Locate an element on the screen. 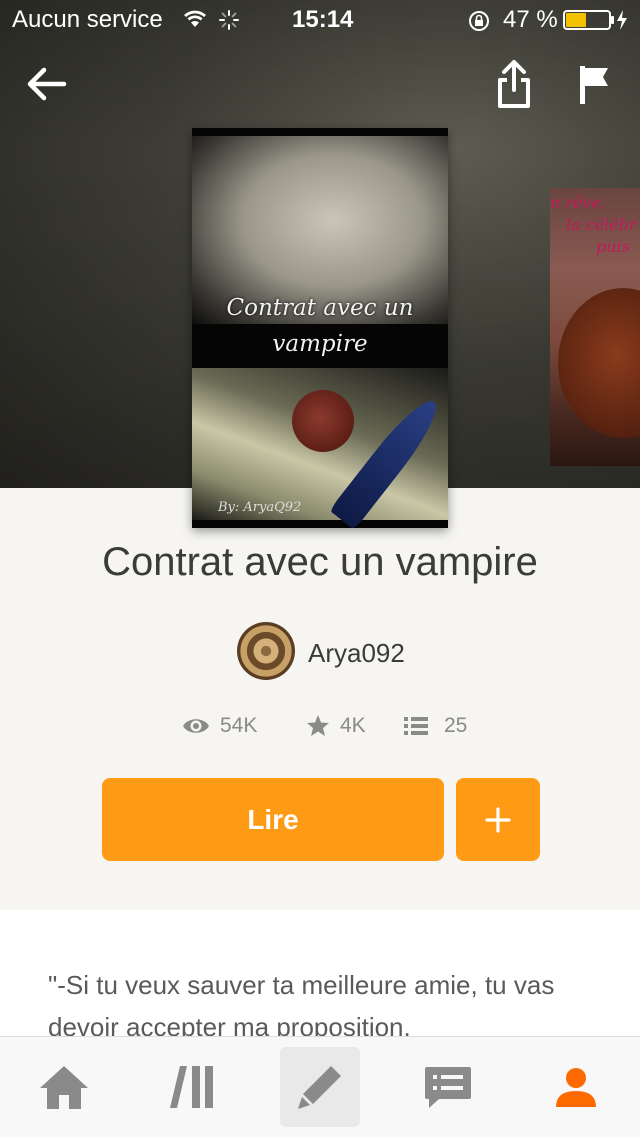 Image resolution: width=640 pixels, height=1137 pixels. cover-art-seal is located at coordinates (323, 421).